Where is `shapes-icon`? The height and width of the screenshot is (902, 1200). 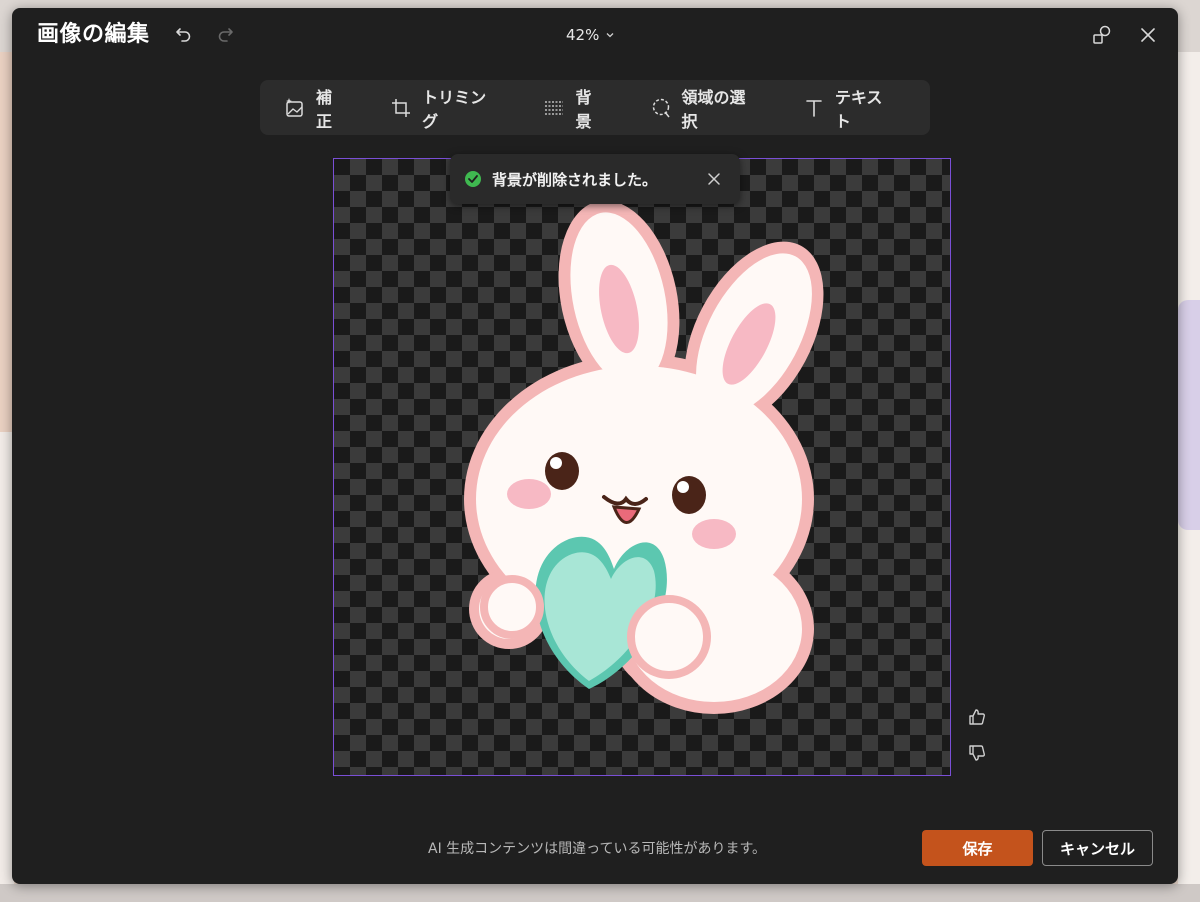 shapes-icon is located at coordinates (1102, 34).